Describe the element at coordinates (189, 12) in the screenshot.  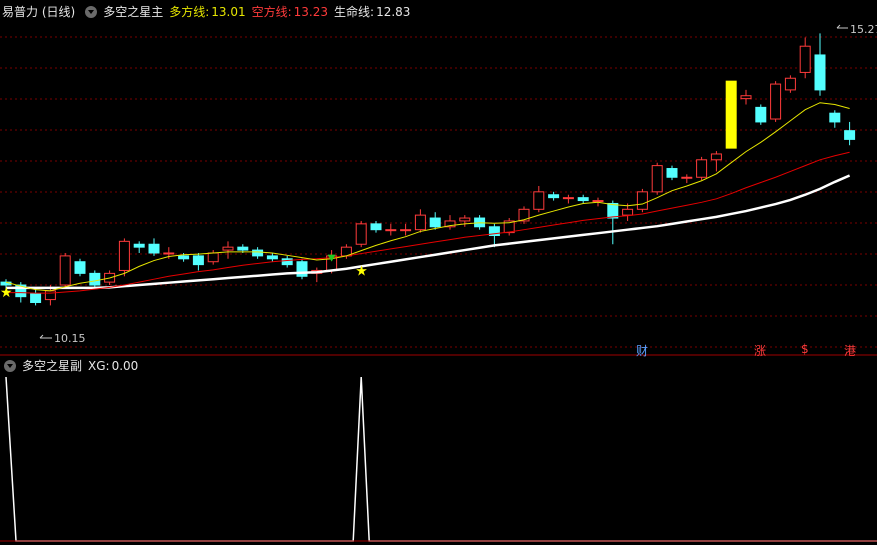
I see `long-line-label: 多方线:` at that location.